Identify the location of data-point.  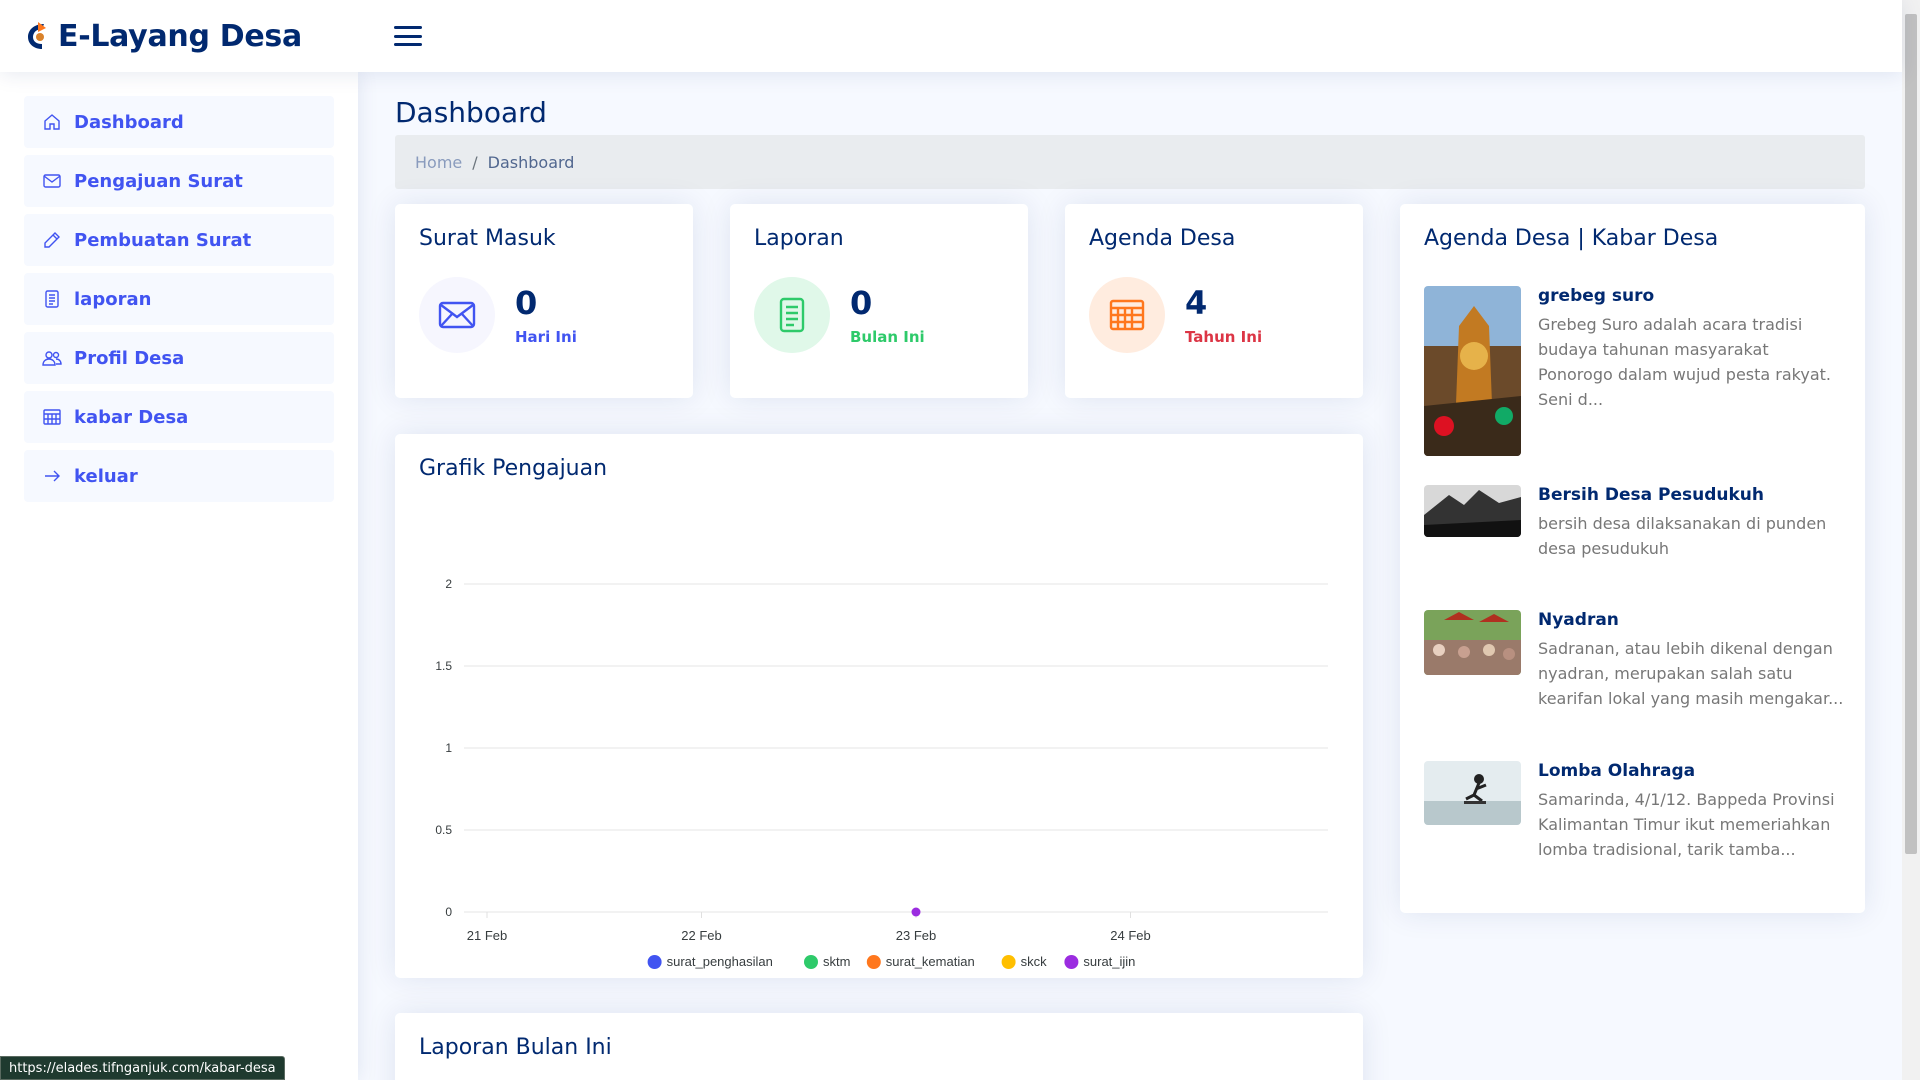
(916, 912).